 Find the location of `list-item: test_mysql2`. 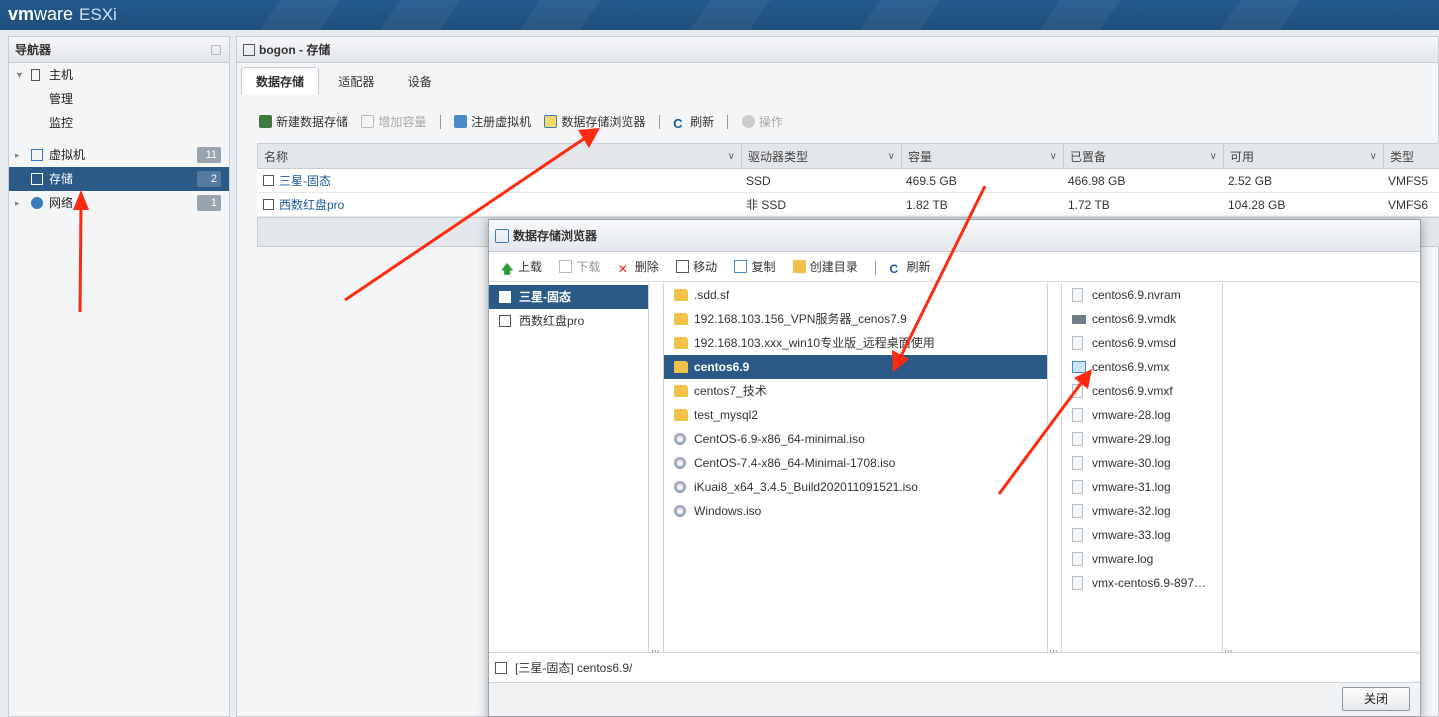

list-item: test_mysql2 is located at coordinates (855, 415).